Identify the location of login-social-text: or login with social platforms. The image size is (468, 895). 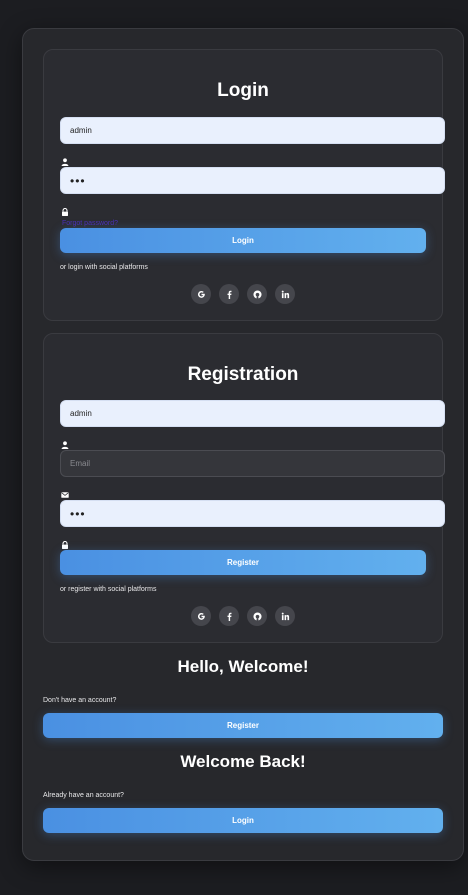
(104, 267).